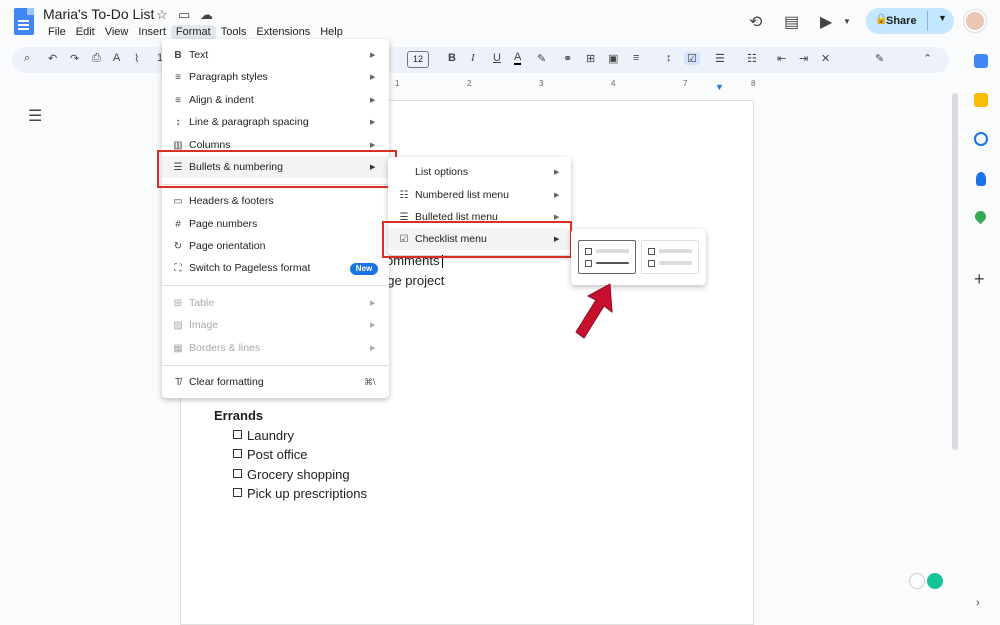 The height and width of the screenshot is (625, 1000). I want to click on lock-icon: 🔒, so click(881, 19).